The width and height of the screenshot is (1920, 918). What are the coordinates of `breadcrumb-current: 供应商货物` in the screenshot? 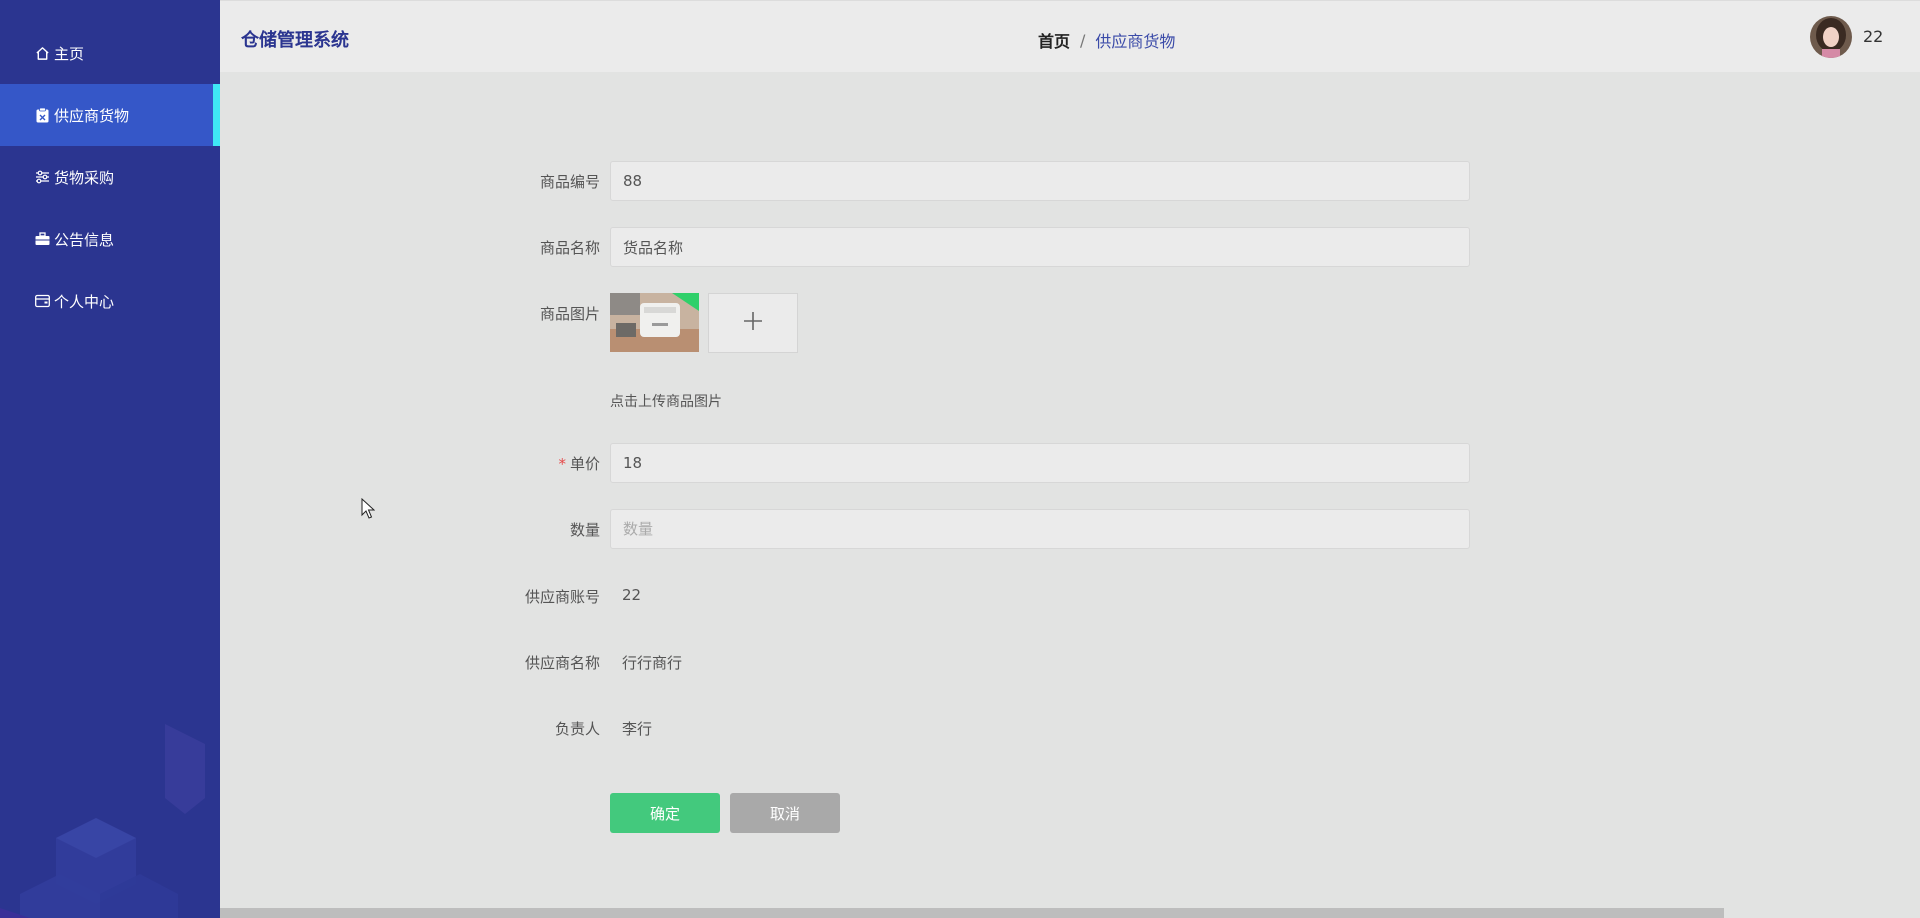 It's located at (1135, 41).